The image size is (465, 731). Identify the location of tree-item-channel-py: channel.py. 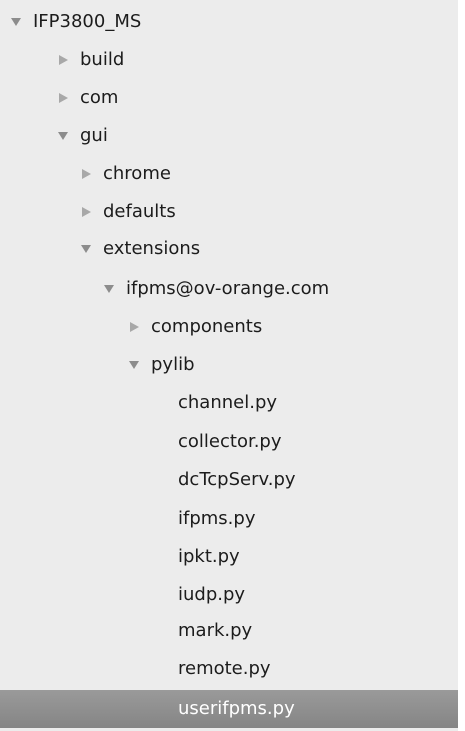
(229, 403).